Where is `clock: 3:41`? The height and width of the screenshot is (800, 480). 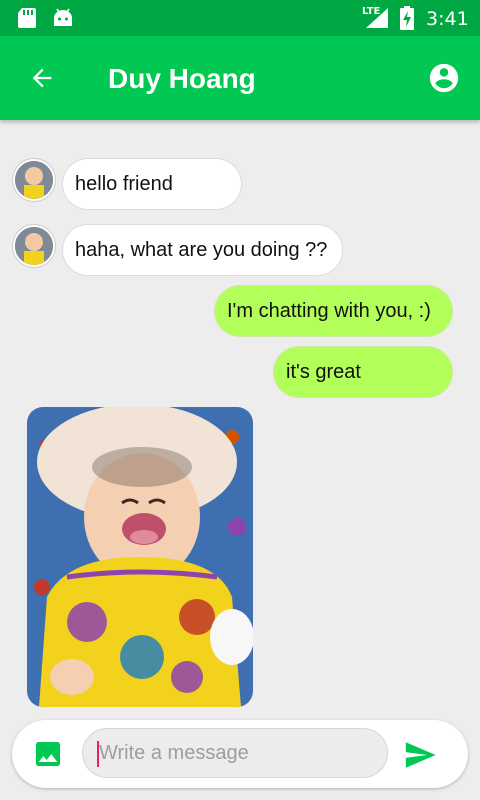
clock: 3:41 is located at coordinates (447, 19).